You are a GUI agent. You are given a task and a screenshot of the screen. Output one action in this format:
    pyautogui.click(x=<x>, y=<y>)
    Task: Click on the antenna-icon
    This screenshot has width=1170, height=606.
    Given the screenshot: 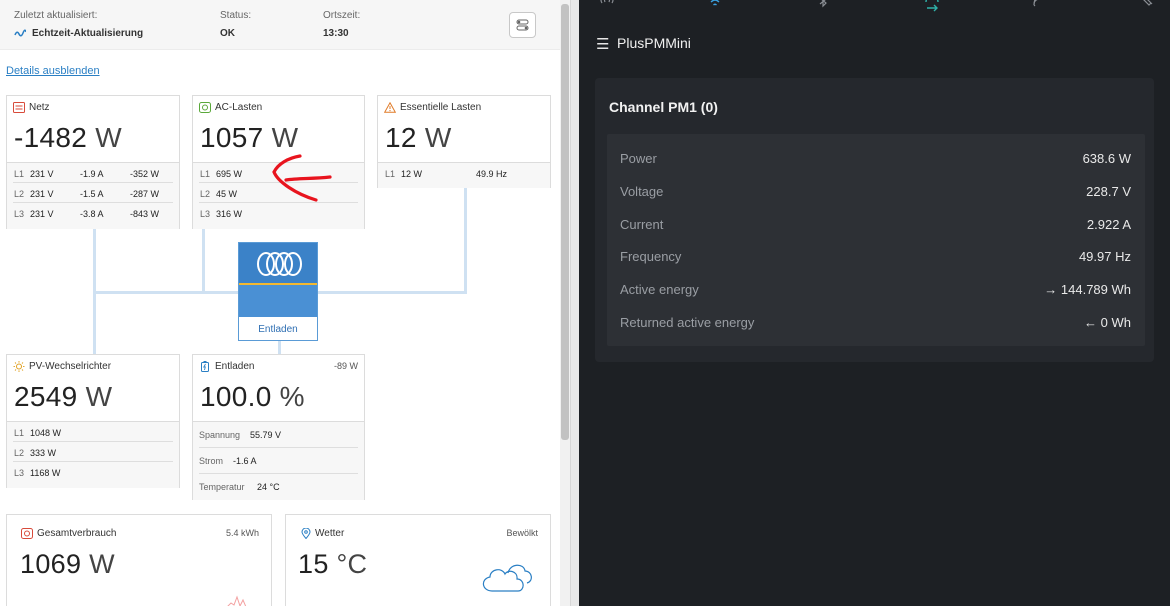 What is the action you would take?
    pyautogui.click(x=607, y=2)
    